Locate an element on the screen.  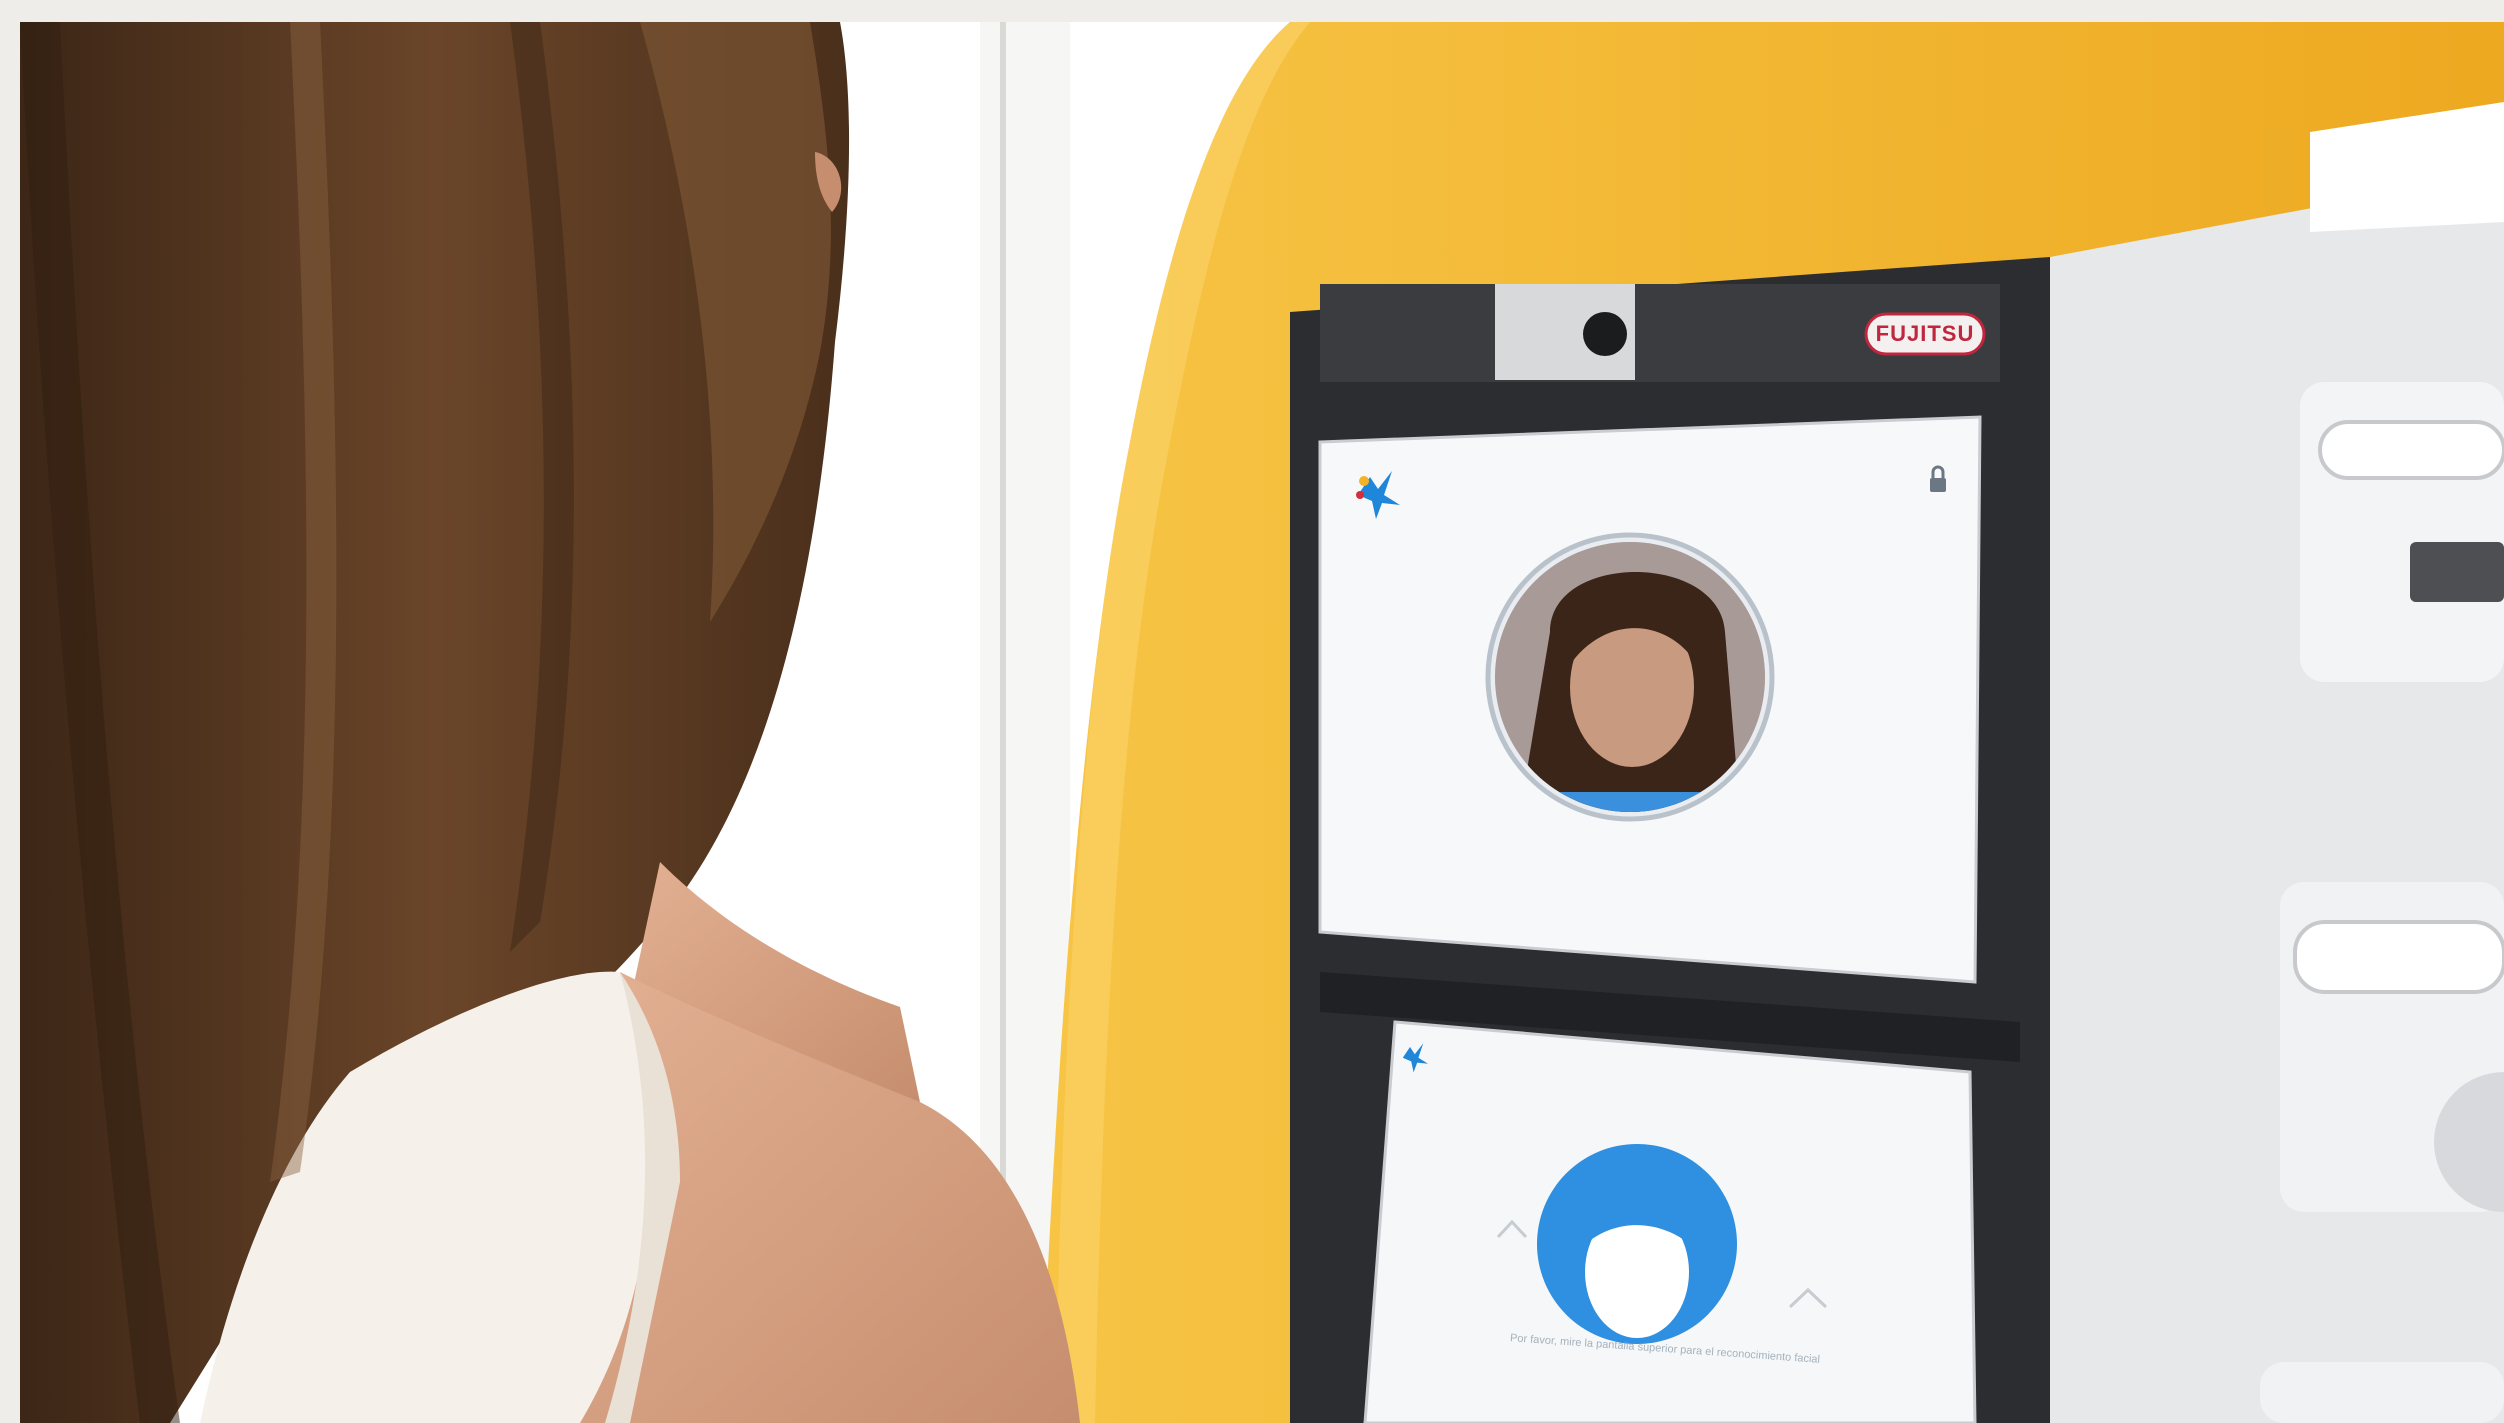
card-slot is located at coordinates (2457, 572).